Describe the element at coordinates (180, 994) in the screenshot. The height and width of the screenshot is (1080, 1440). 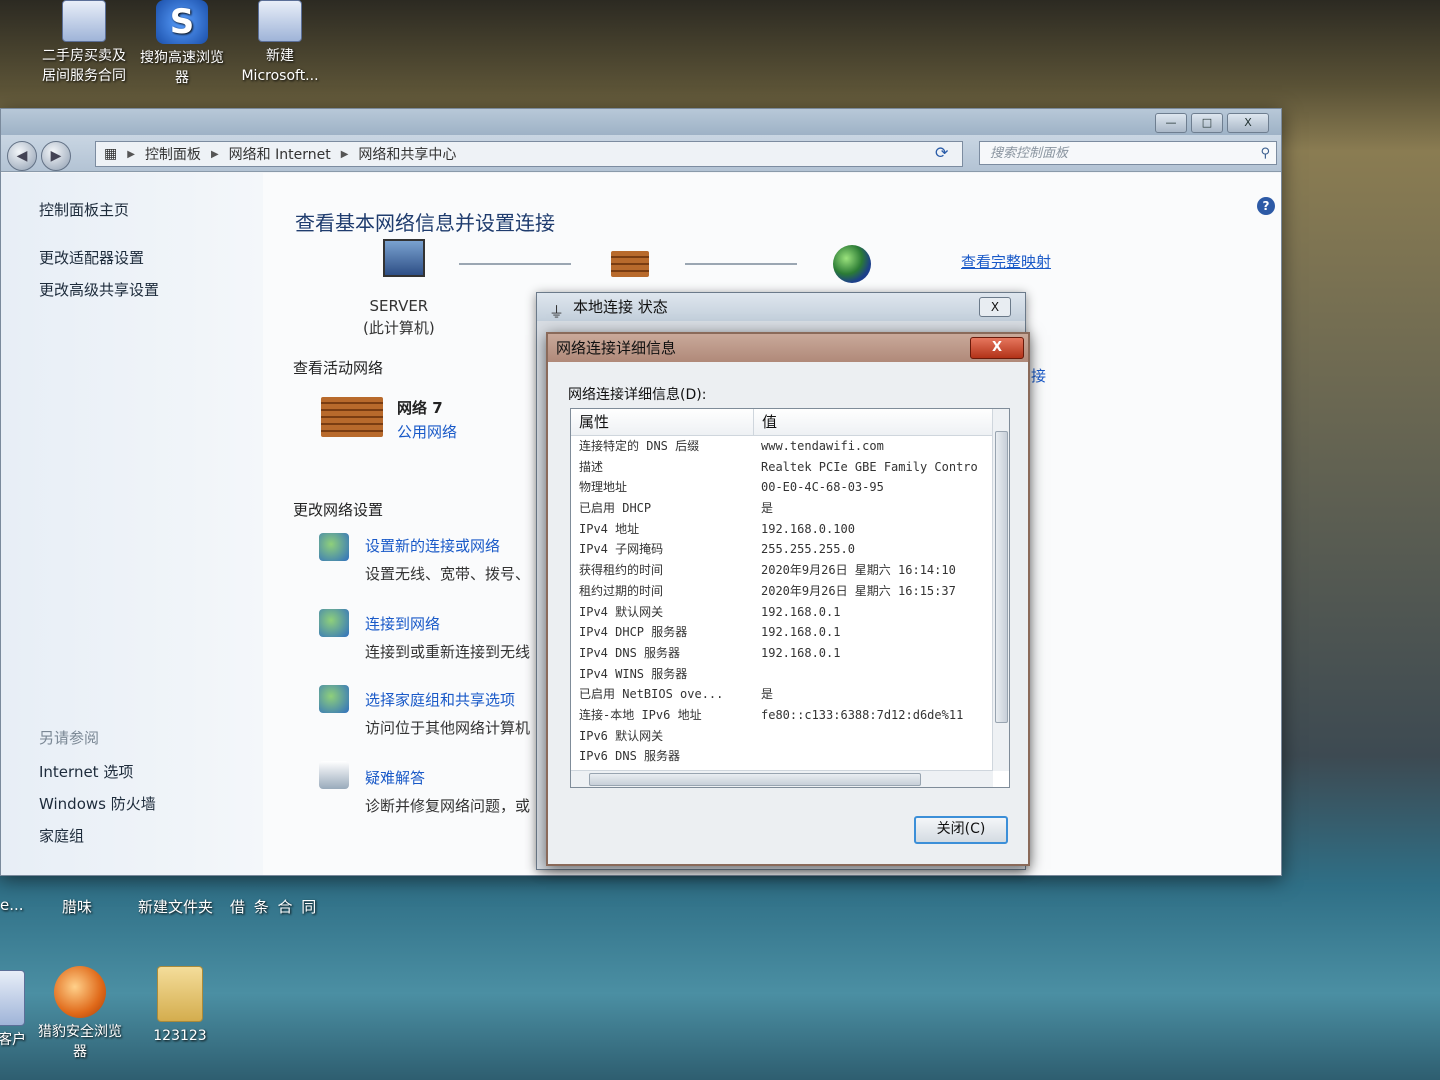
I see `folder-icon` at that location.